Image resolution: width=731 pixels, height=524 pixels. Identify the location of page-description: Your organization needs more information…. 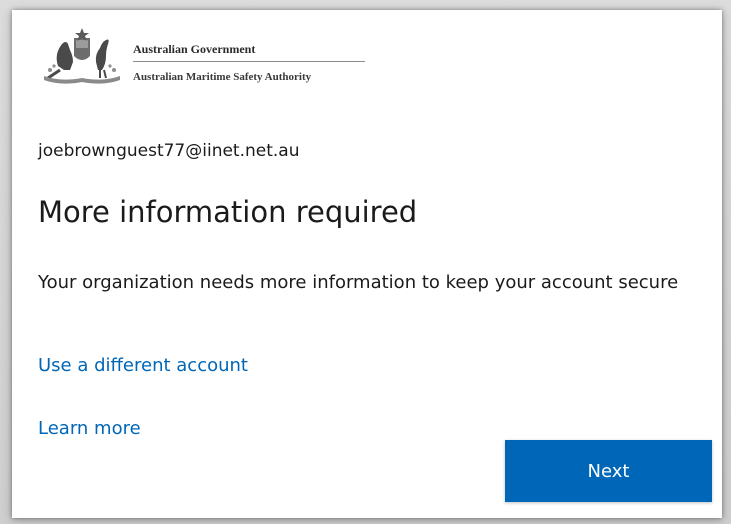
(358, 282).